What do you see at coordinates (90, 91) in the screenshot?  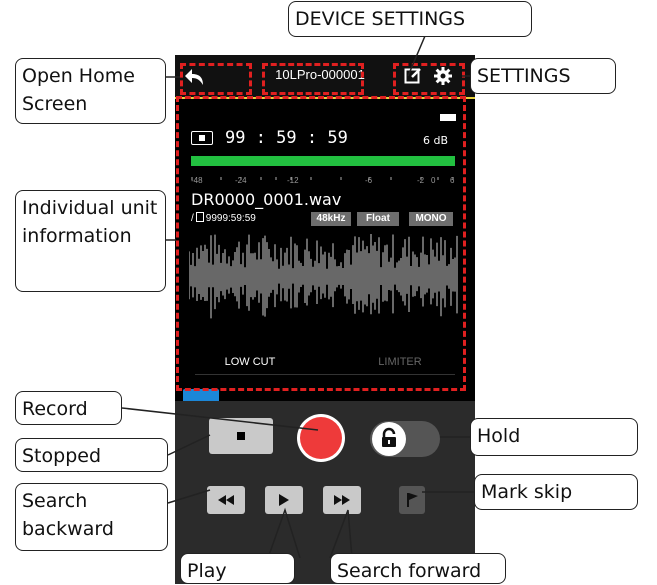 I see `callout-open-home: Open Home Screen` at bounding box center [90, 91].